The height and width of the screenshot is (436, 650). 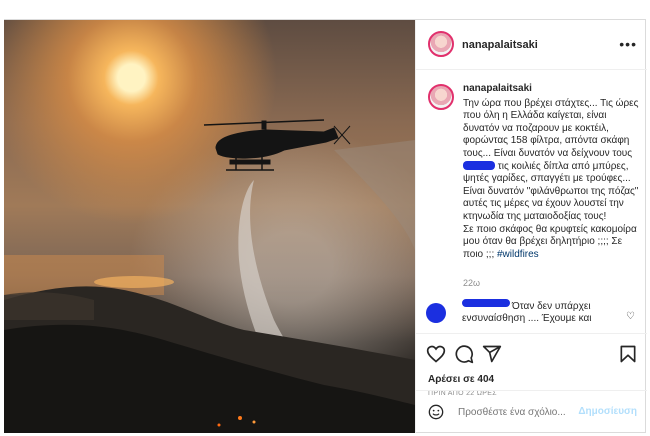 What do you see at coordinates (461, 379) in the screenshot?
I see `likes-count: Αρέσει σε 404` at bounding box center [461, 379].